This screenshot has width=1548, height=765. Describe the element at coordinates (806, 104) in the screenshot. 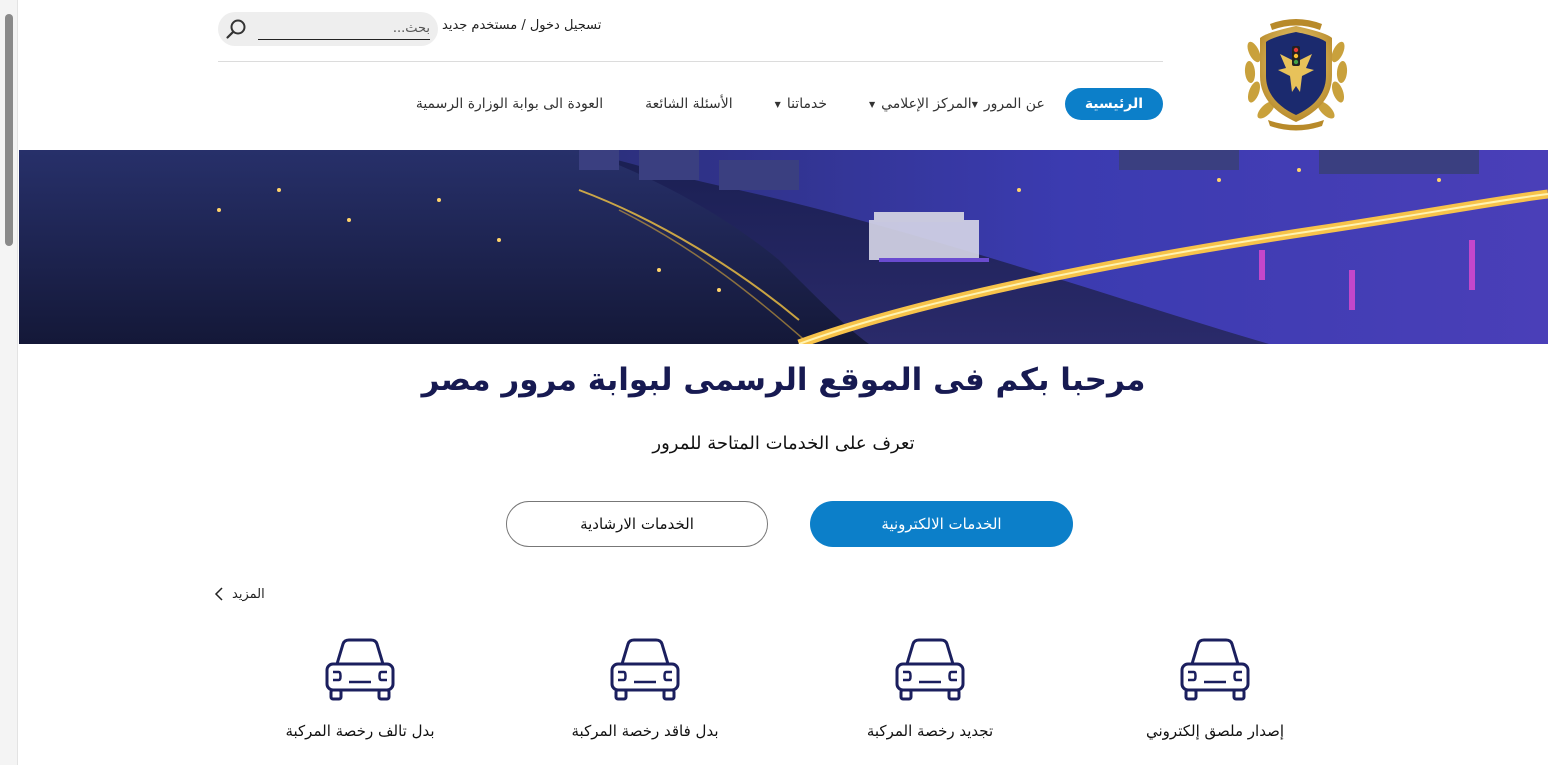

I see `nav-item-label: خدماتنا` at that location.